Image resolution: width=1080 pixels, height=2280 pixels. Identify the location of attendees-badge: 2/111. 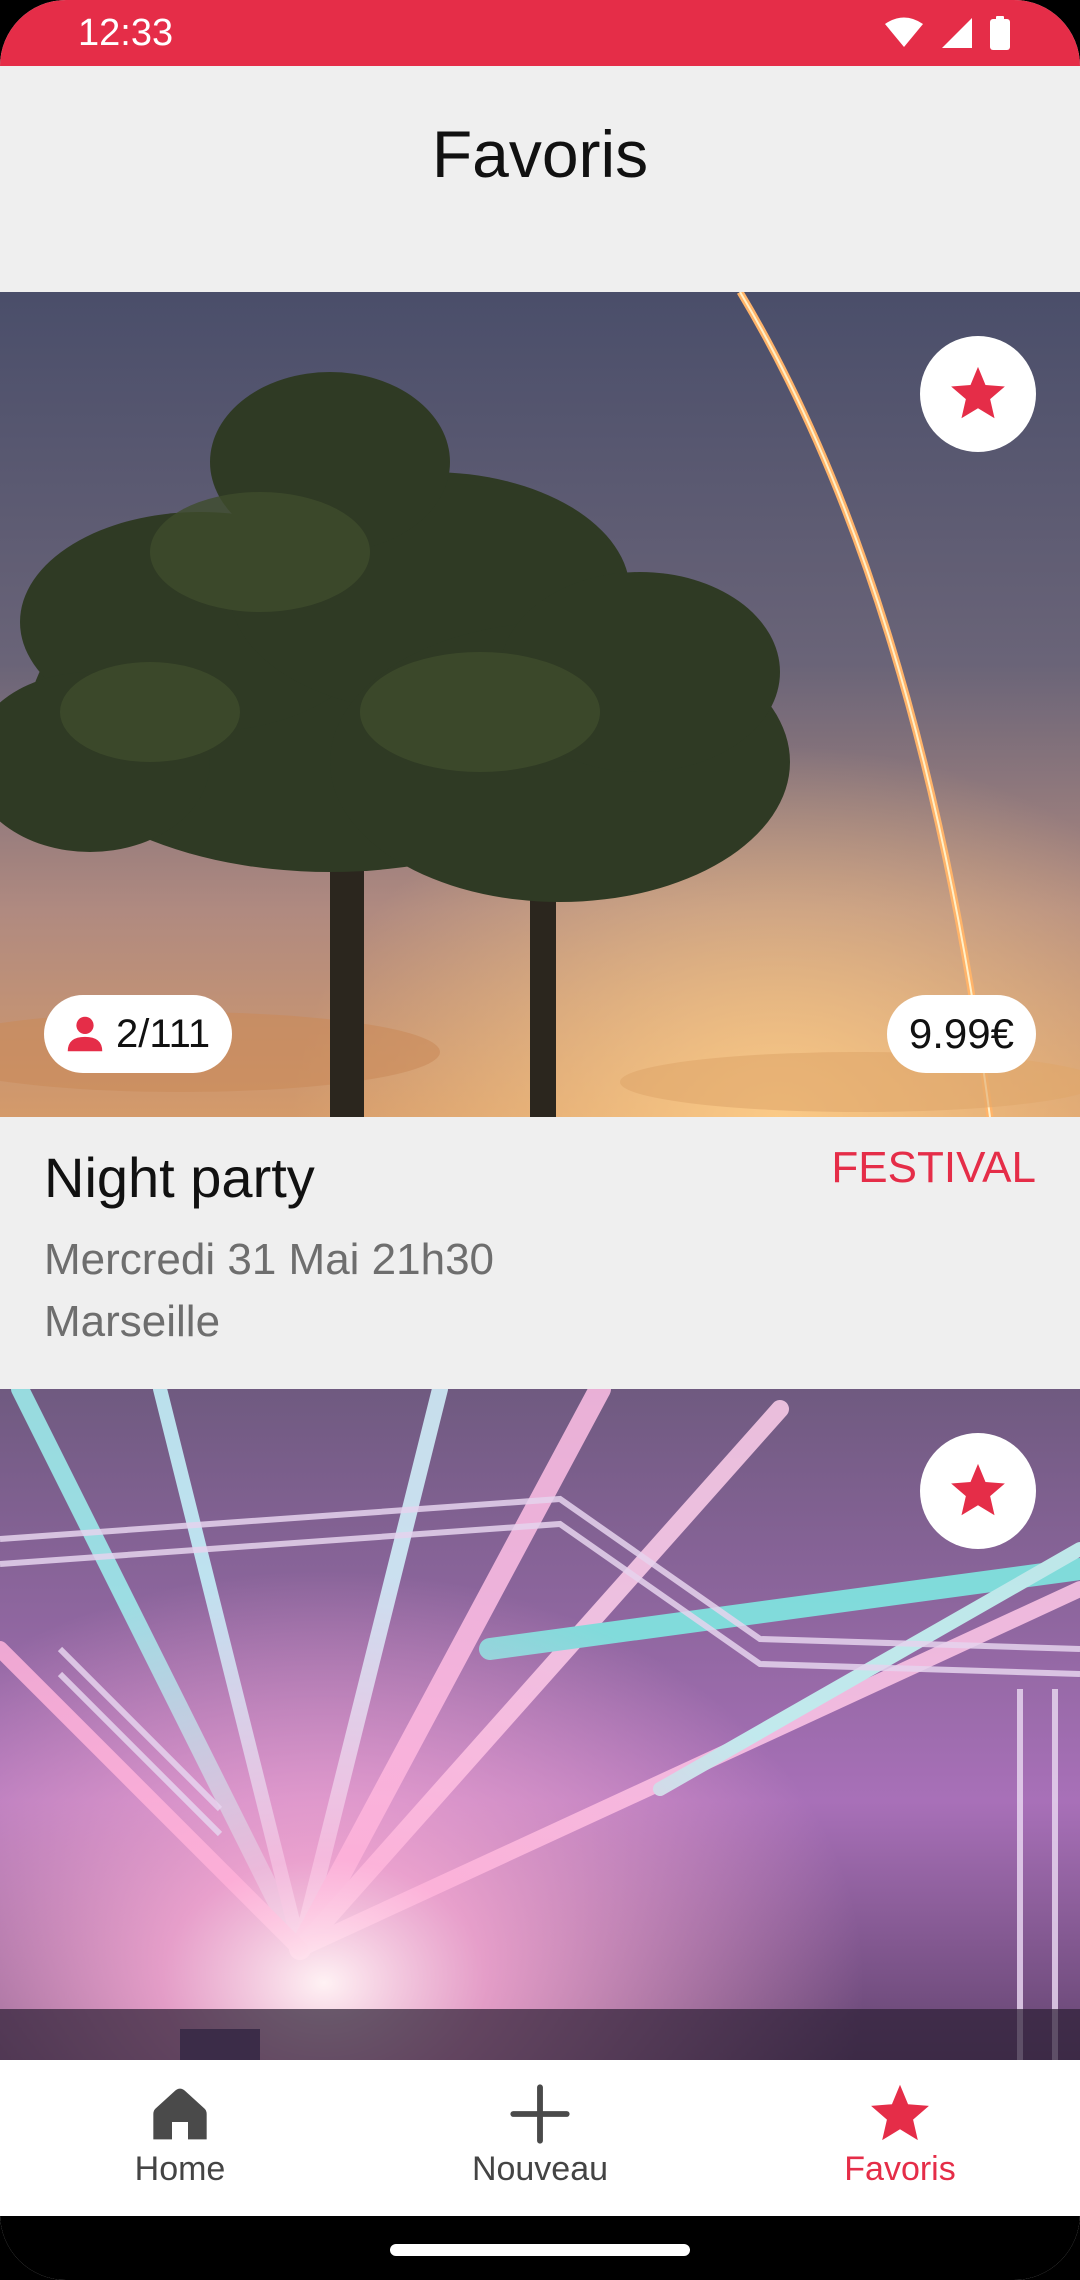
(138, 1034).